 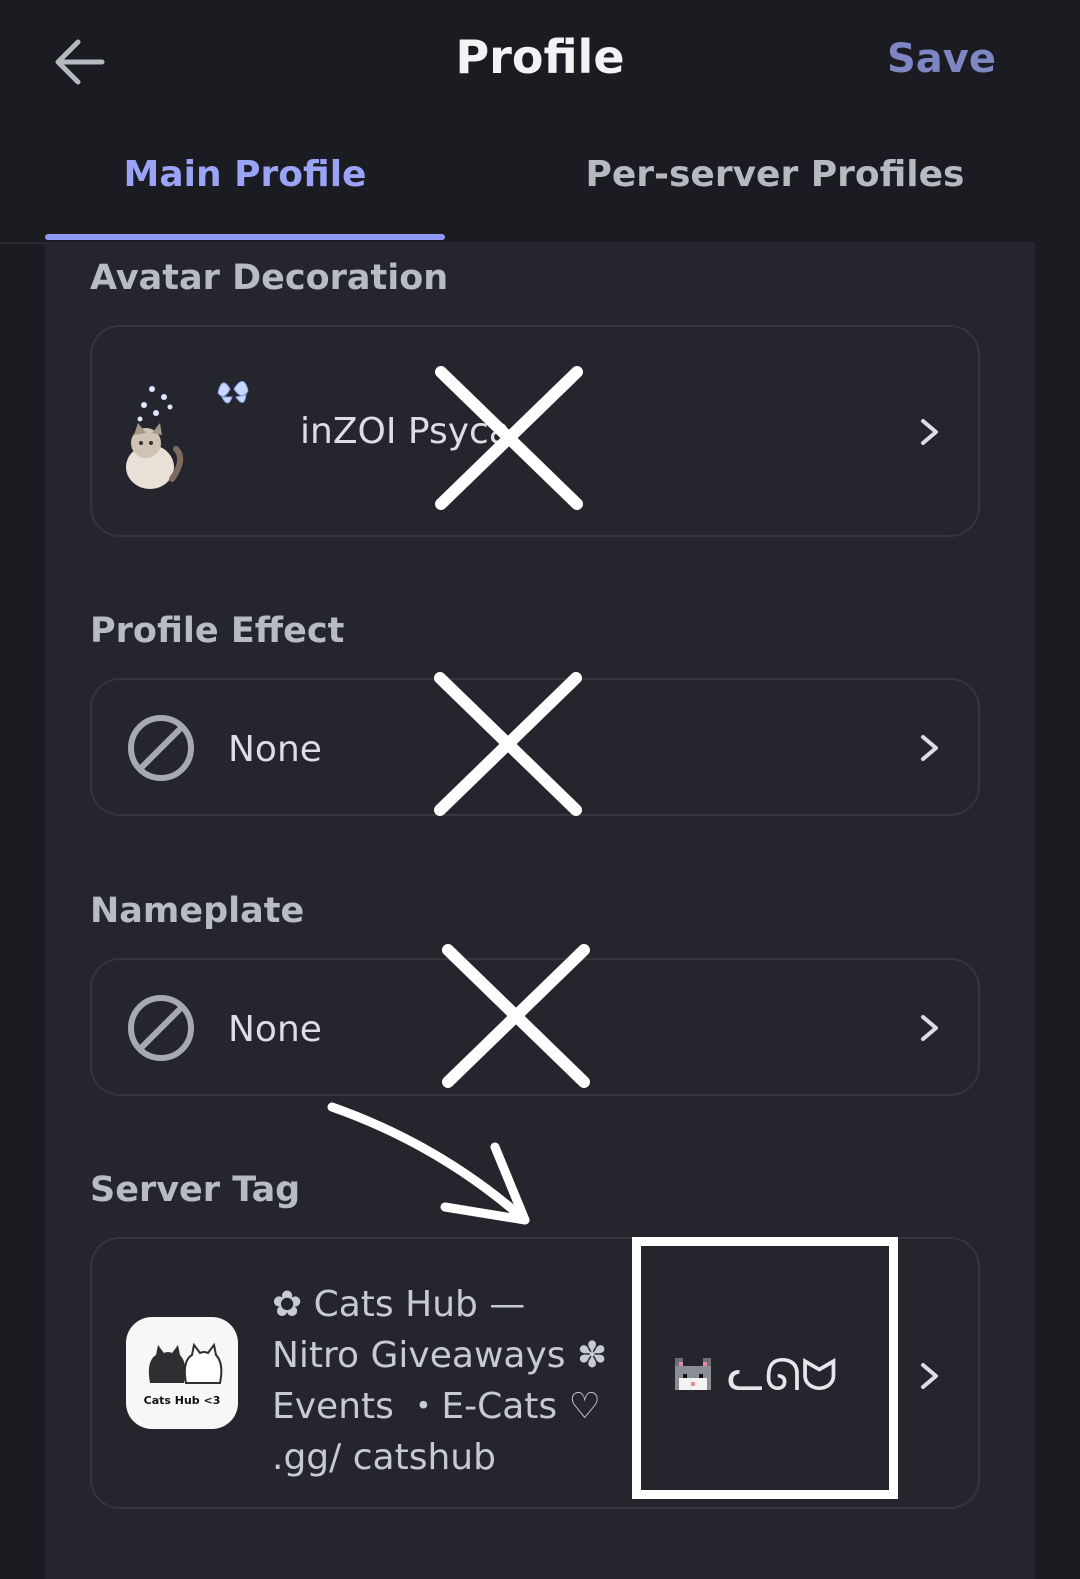 What do you see at coordinates (941, 59) in the screenshot?
I see `save-button: Save` at bounding box center [941, 59].